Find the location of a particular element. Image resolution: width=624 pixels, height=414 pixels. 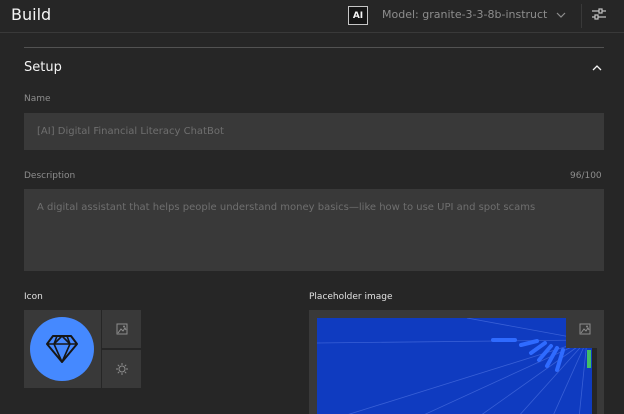

magic-wand-icon is located at coordinates (121, 369).